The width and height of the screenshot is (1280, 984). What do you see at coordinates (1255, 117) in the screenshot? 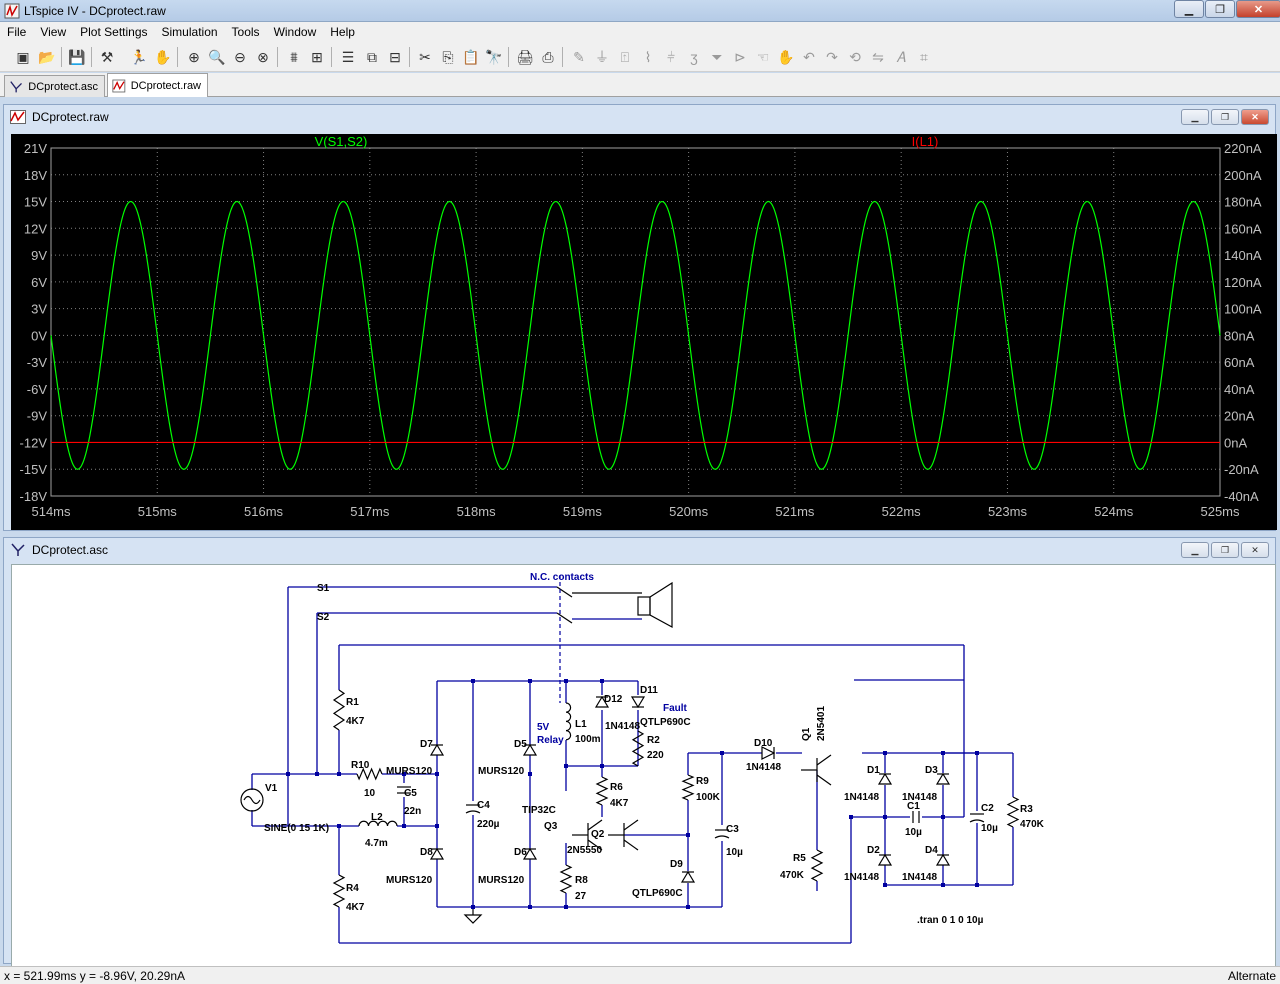
I see `plot-close-button: ✕` at bounding box center [1255, 117].